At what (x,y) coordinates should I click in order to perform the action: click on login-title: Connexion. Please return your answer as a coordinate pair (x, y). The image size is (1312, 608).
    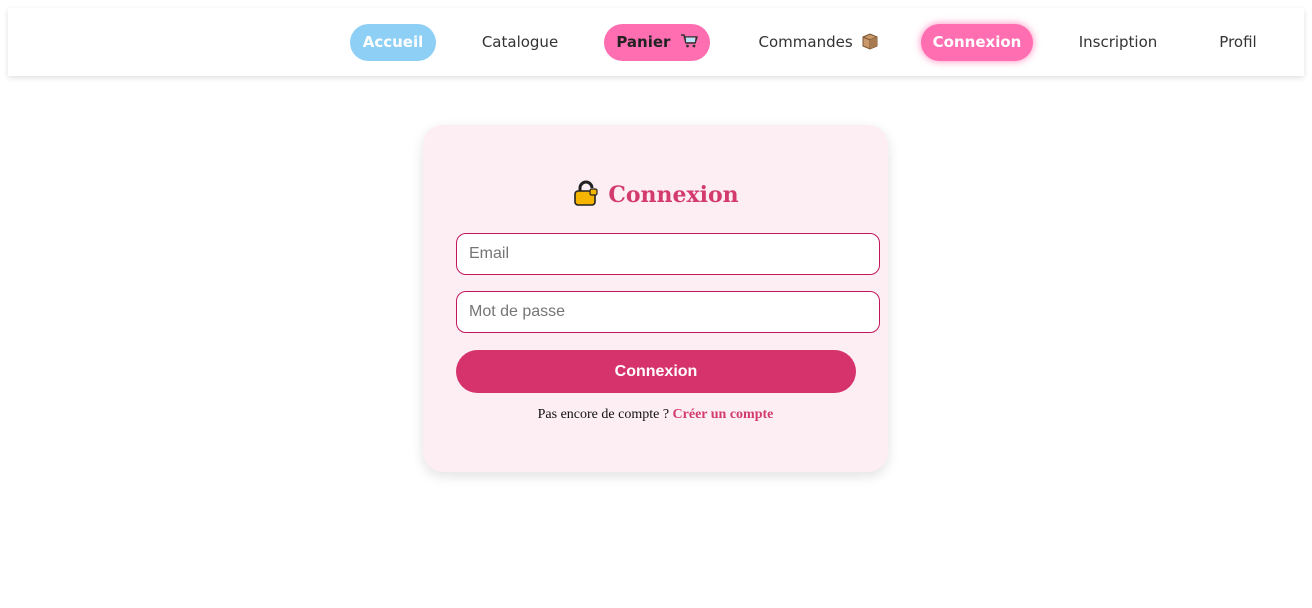
    Looking at the image, I should click on (655, 195).